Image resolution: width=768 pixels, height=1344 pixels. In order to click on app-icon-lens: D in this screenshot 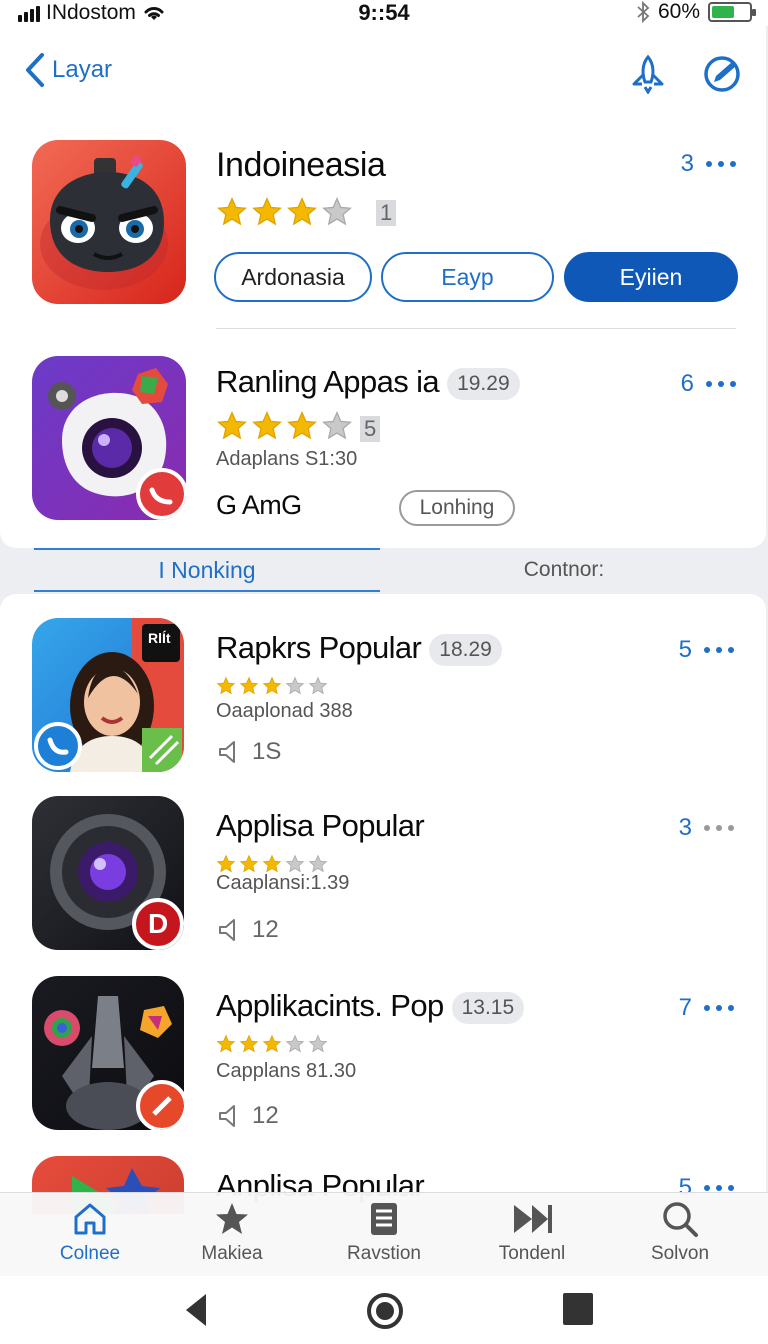, I will do `click(108, 873)`.